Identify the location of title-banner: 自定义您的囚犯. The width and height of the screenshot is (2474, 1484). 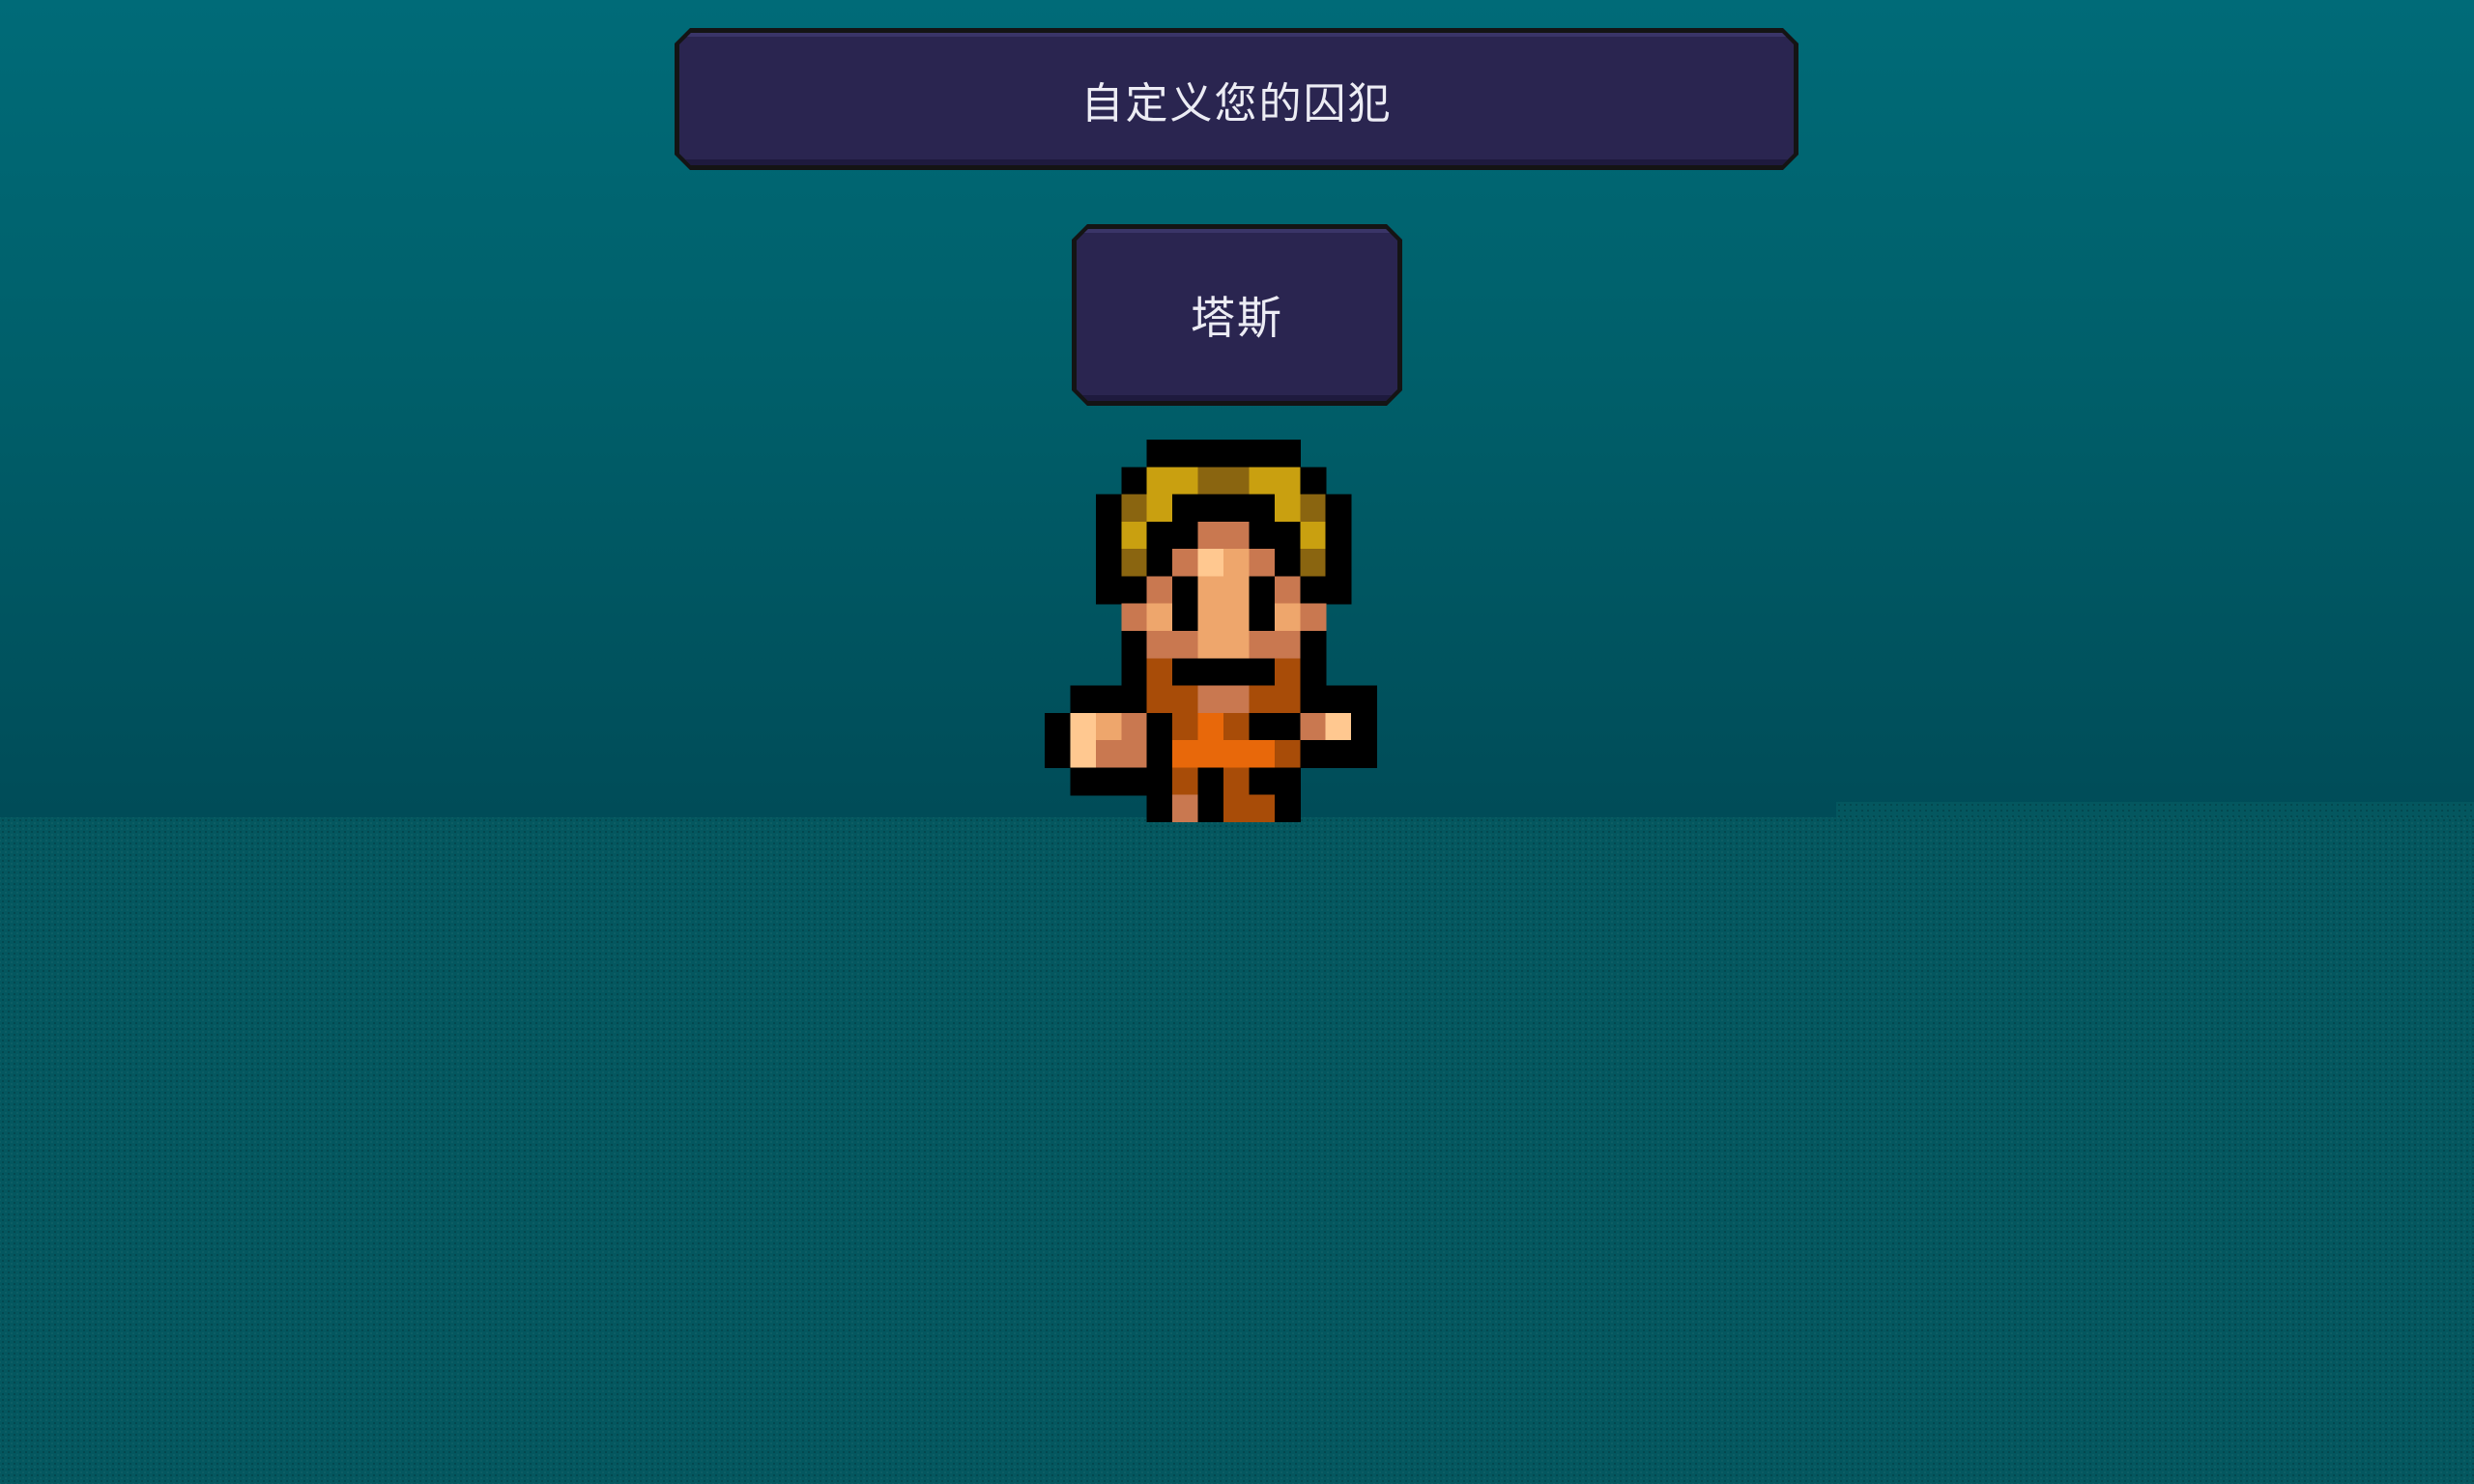
(1237, 99).